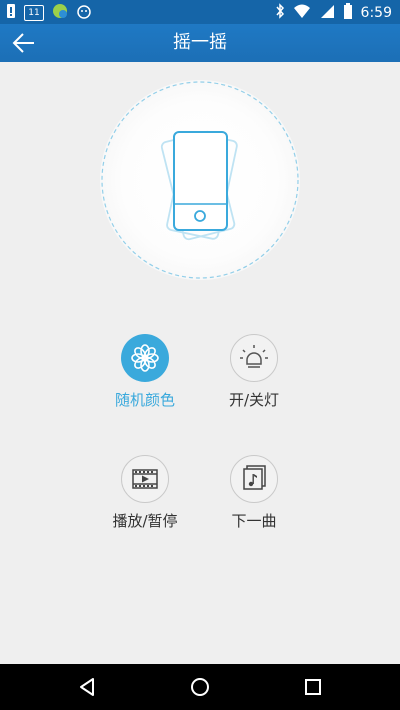  I want to click on random-color-button: 随机颜色, so click(145, 374).